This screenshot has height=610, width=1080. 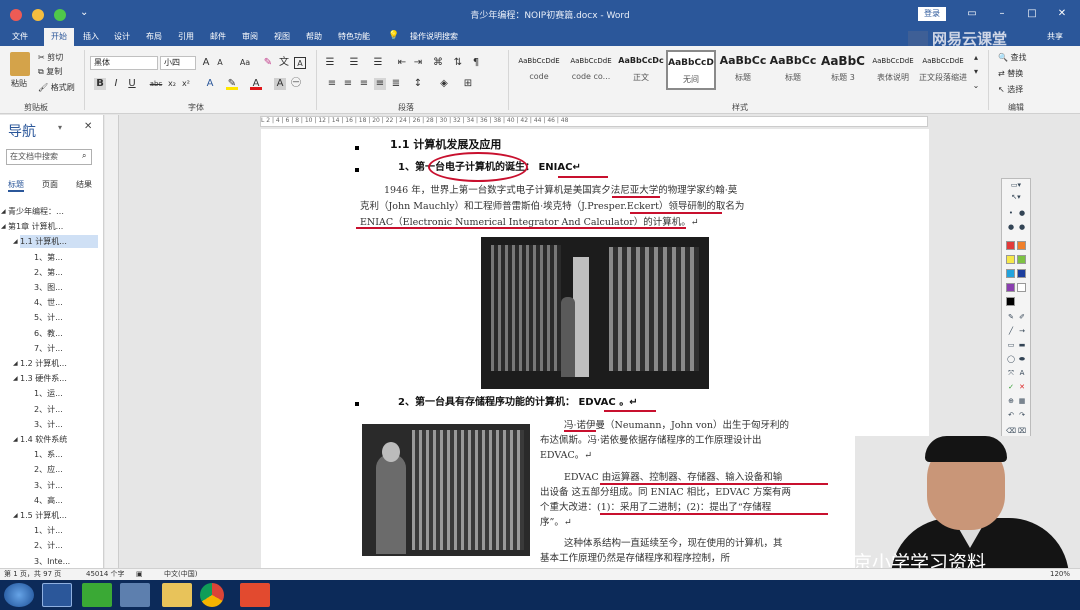 I want to click on tab-references: 引用, so click(x=186, y=37).